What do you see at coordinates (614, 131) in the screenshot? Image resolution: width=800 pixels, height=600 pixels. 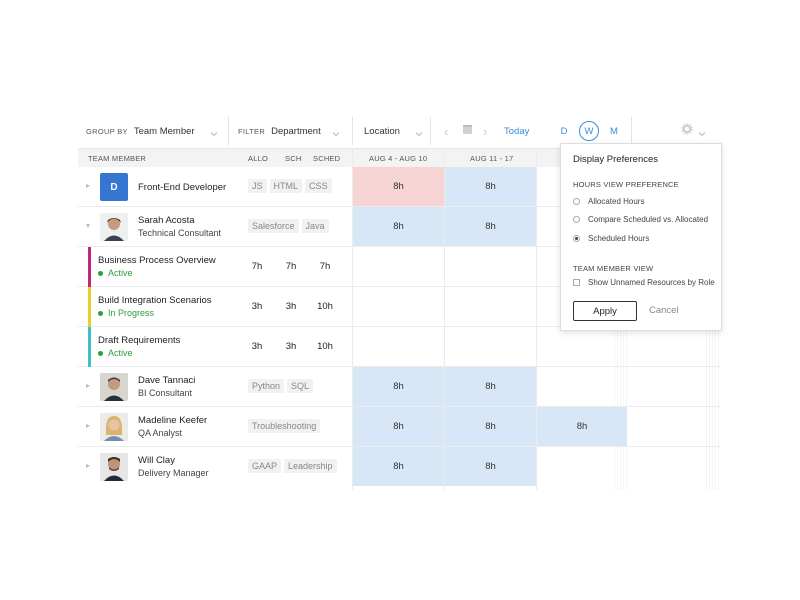 I see `view-month-label: M` at bounding box center [614, 131].